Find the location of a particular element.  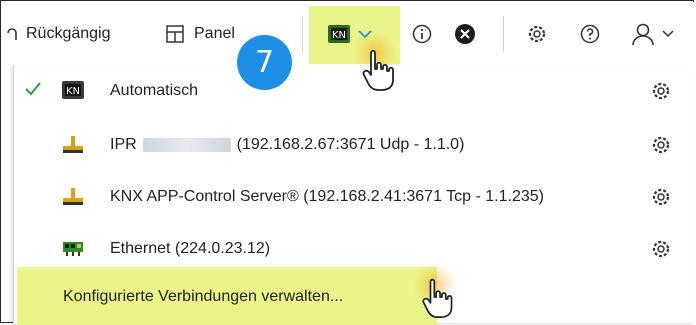

knx-auto-icon: KN is located at coordinates (73, 92).